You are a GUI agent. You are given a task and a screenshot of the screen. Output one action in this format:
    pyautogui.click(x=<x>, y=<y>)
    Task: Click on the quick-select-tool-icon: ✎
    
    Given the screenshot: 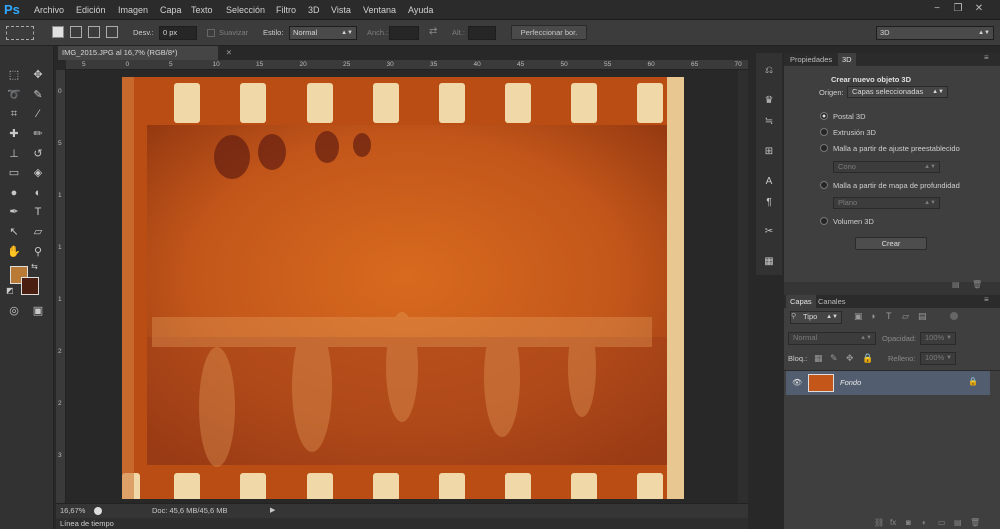 What is the action you would take?
    pyautogui.click(x=38, y=95)
    